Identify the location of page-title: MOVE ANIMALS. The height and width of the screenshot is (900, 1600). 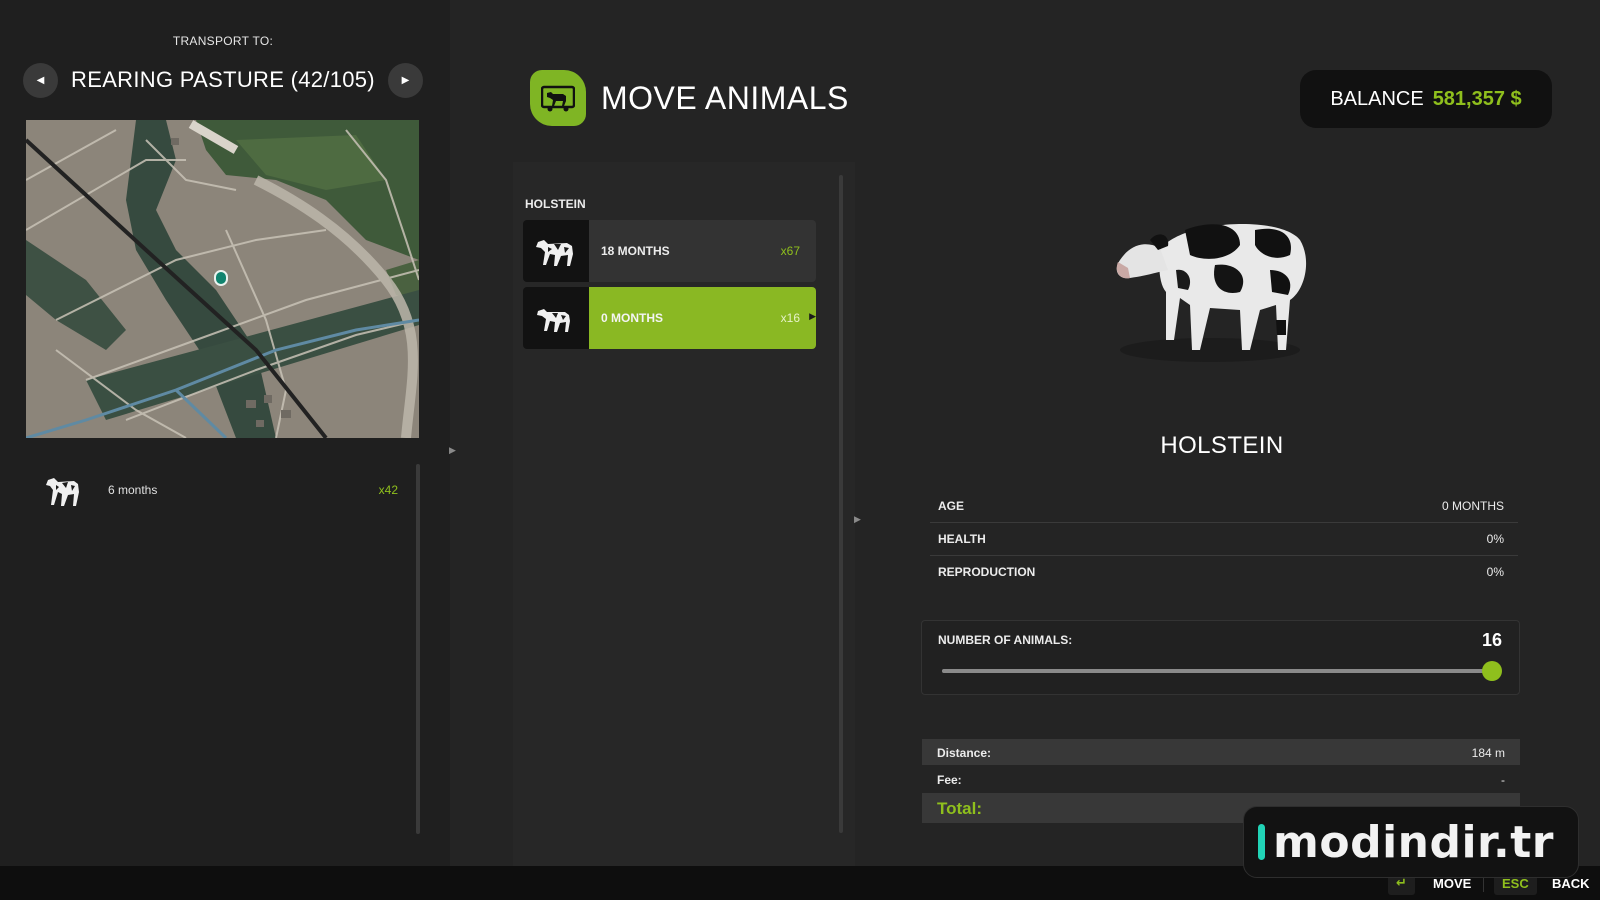
(725, 98).